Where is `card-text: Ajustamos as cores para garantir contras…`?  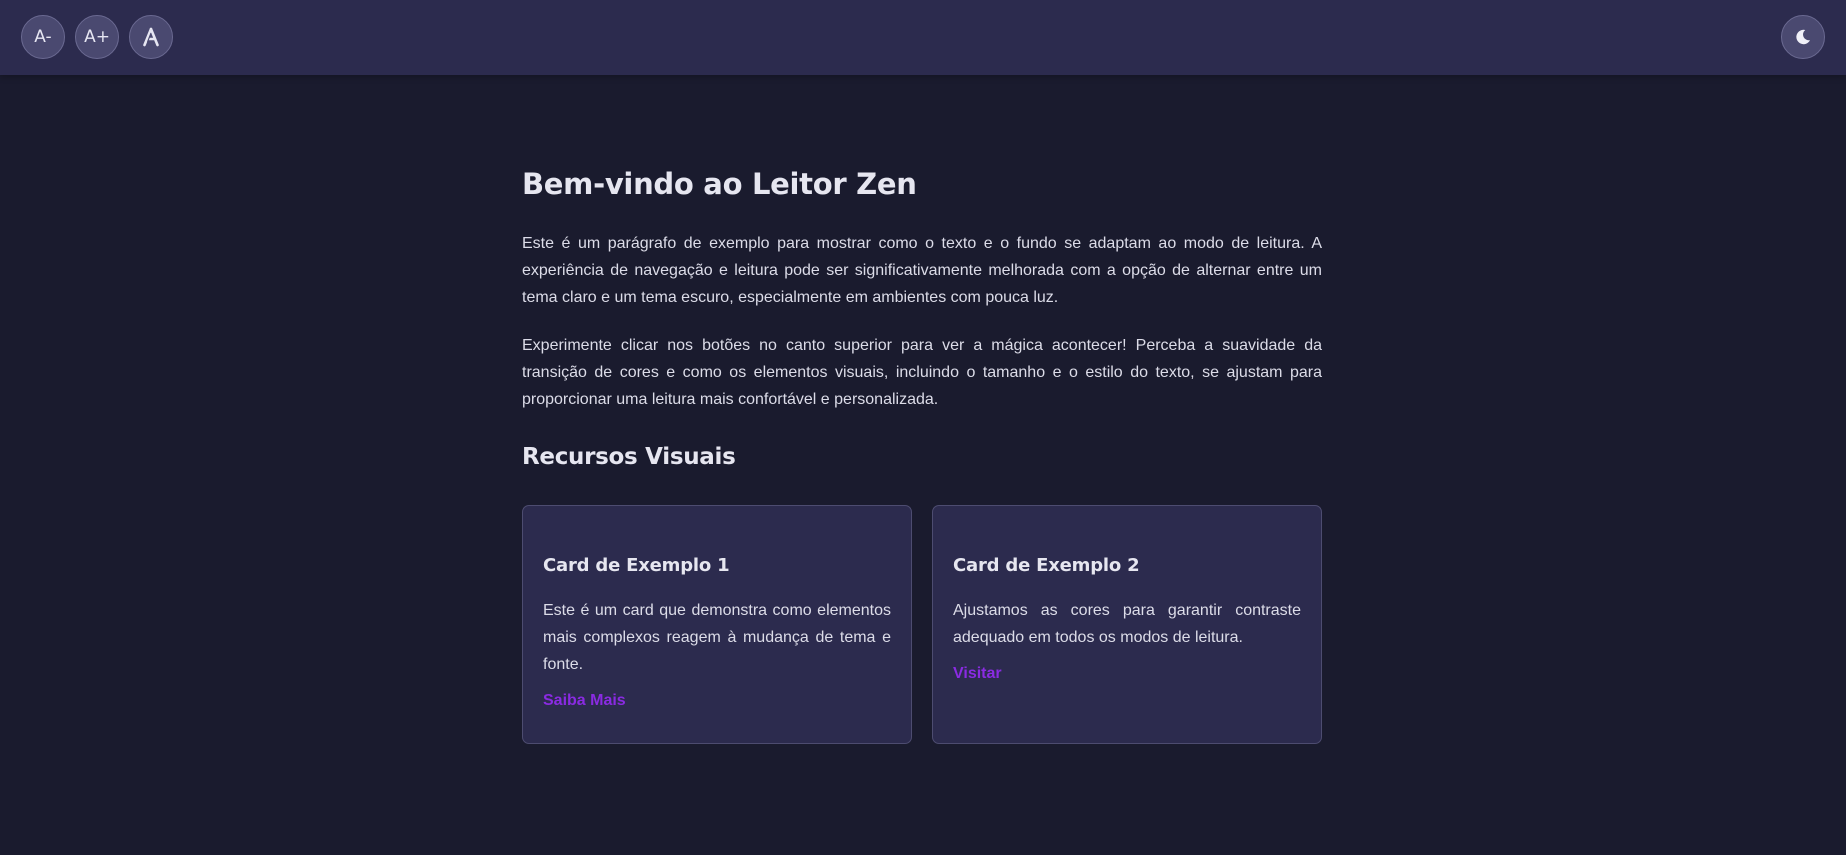
card-text: Ajustamos as cores para garantir contras… is located at coordinates (1127, 624).